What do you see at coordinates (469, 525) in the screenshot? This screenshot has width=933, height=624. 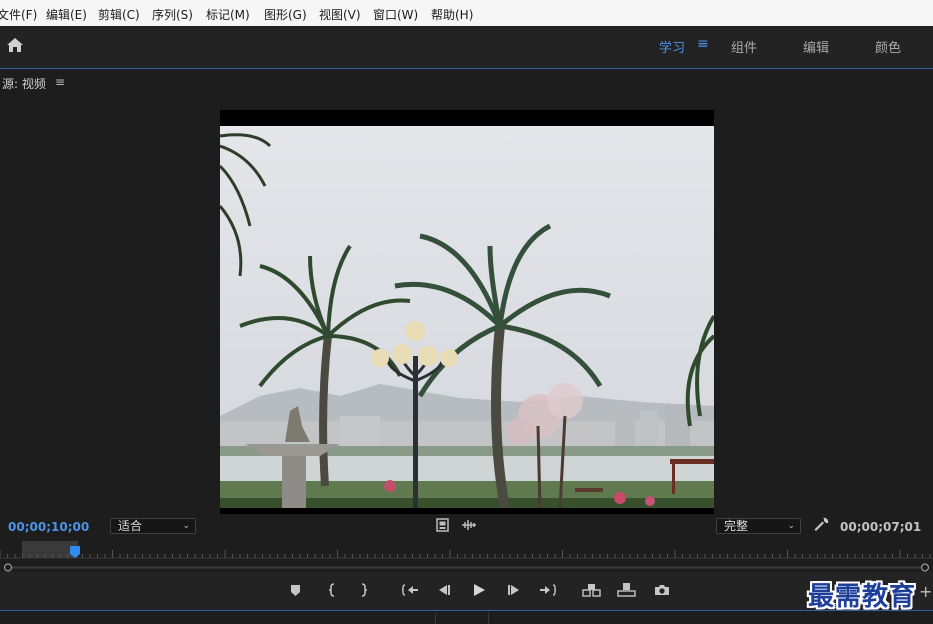 I see `drag-audio-icon` at bounding box center [469, 525].